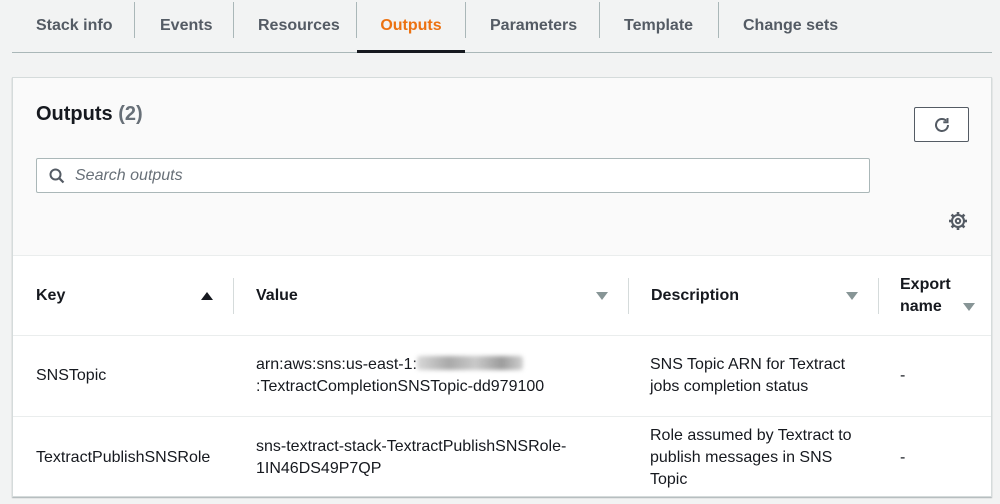 Image resolution: width=1000 pixels, height=504 pixels. I want to click on tab-parameters: Parameters, so click(533, 26).